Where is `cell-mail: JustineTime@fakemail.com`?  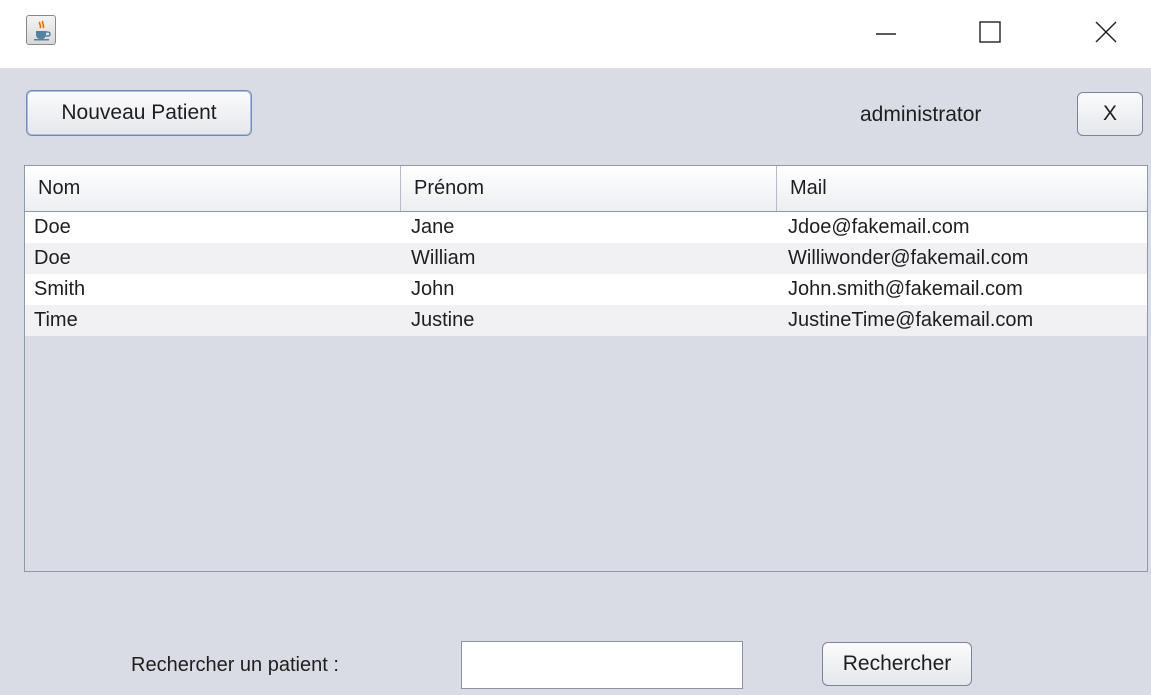 cell-mail: JustineTime@fakemail.com is located at coordinates (911, 320).